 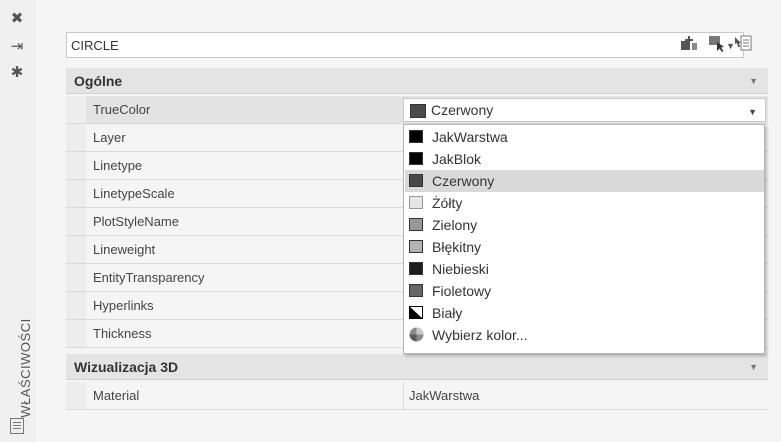 I want to click on property-label: Thickness, so click(x=122, y=333).